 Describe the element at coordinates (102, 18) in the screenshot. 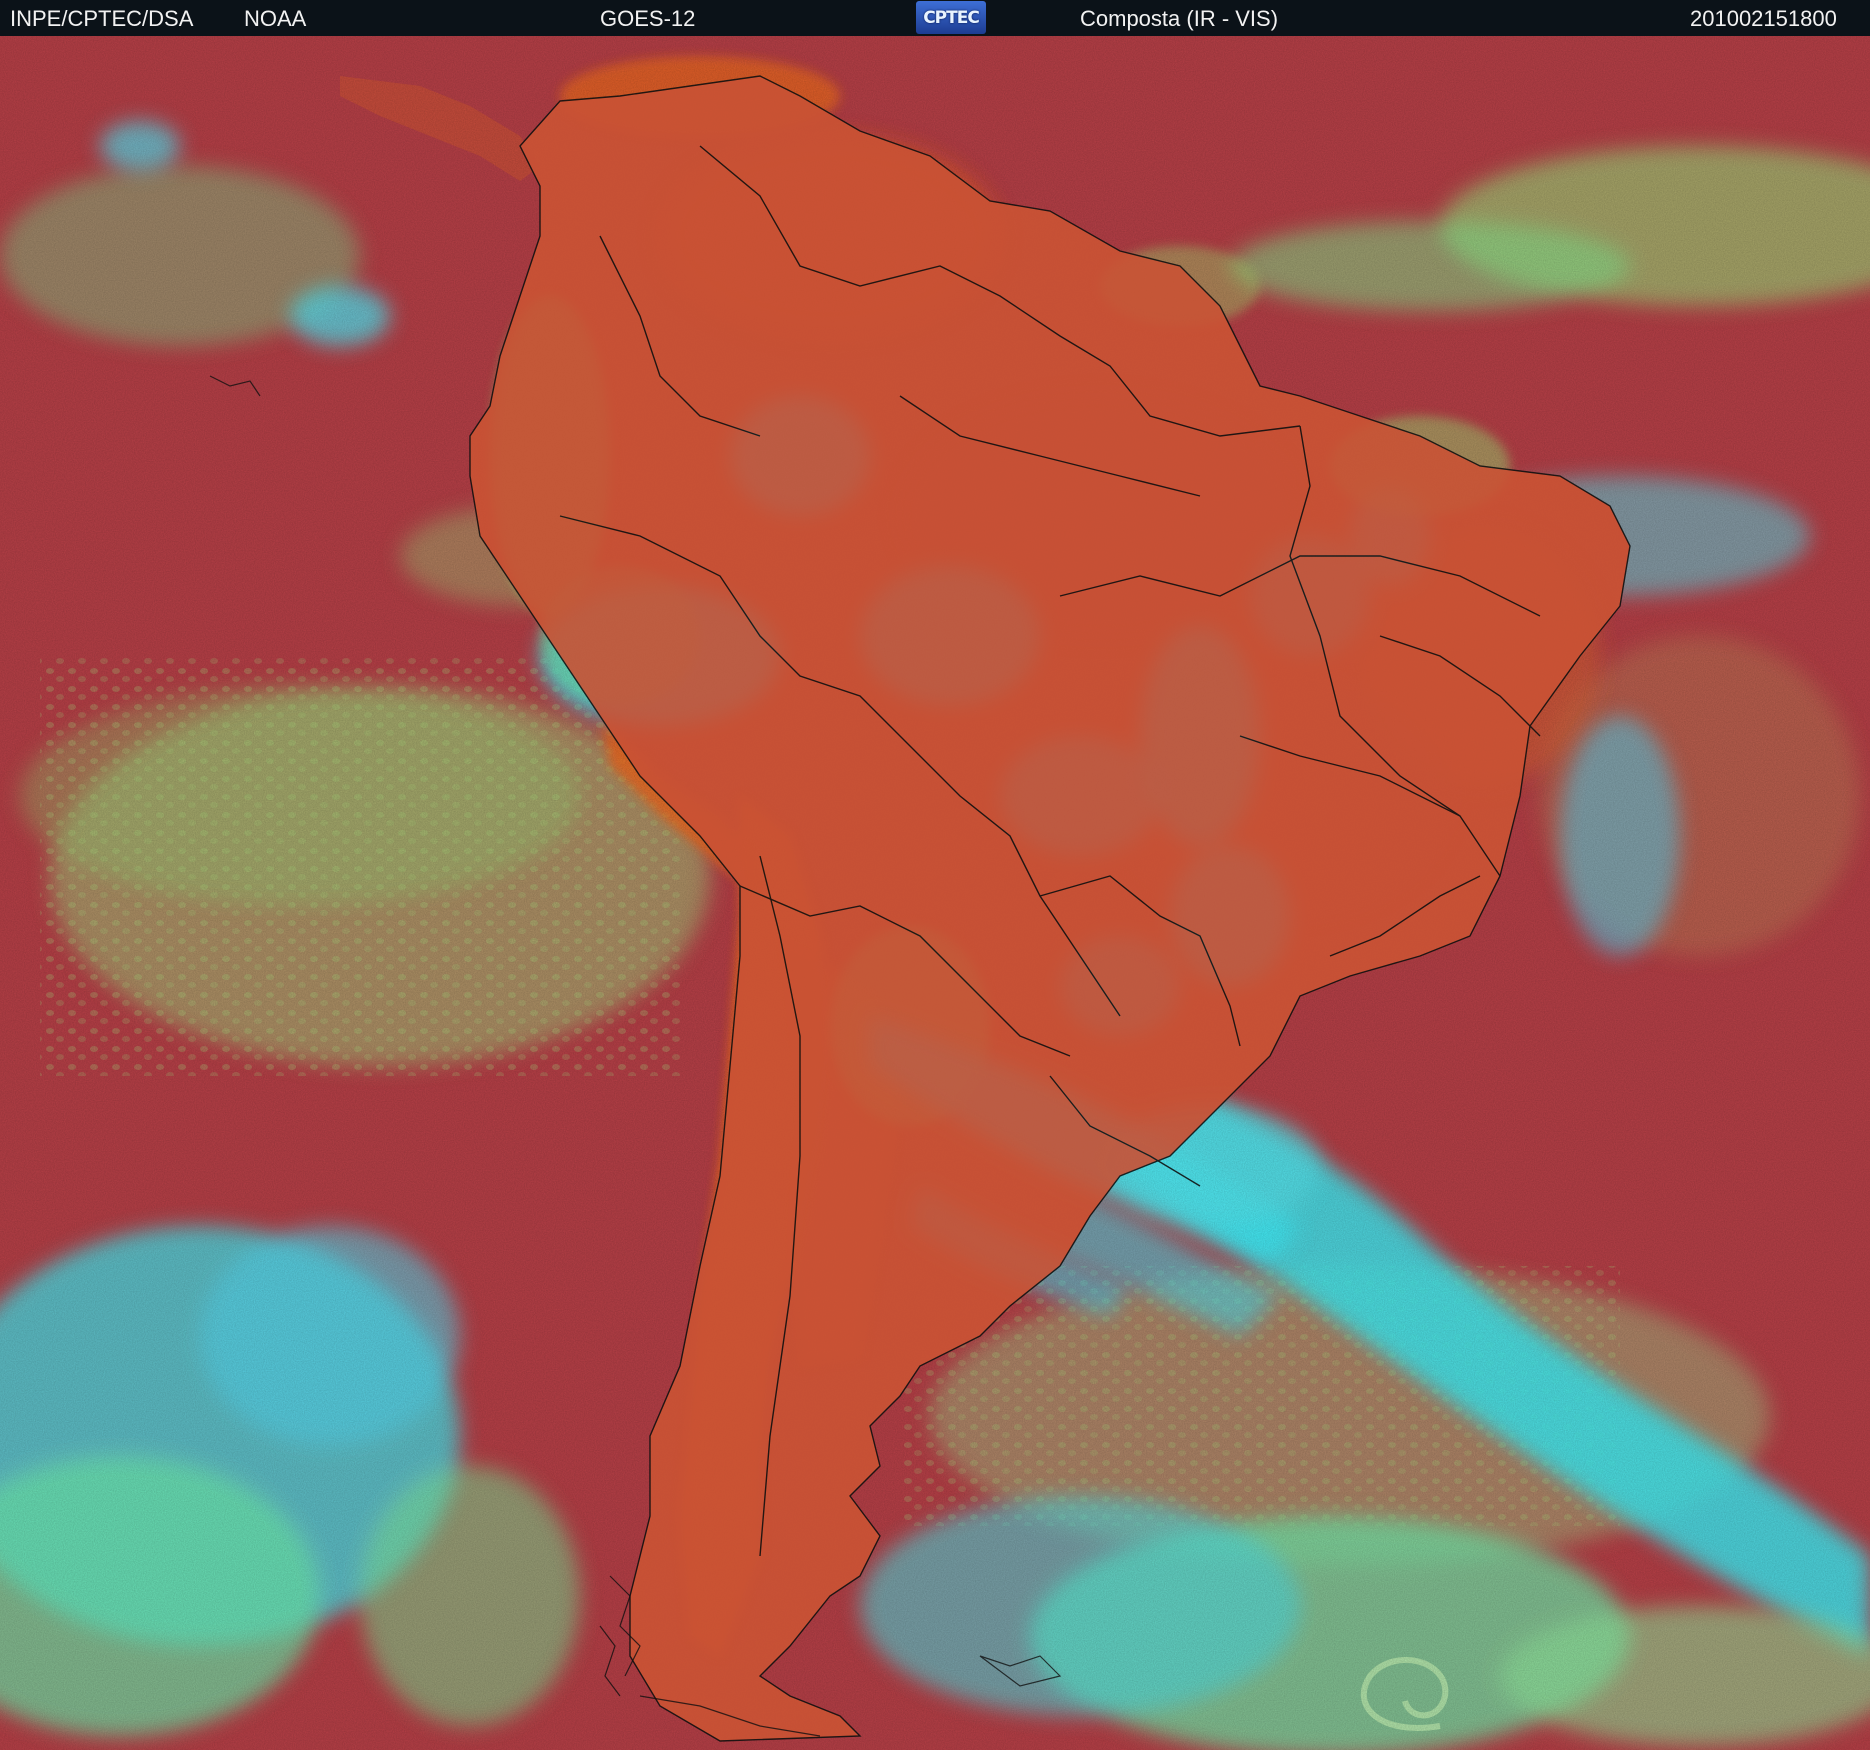

I see `source-label: INPE/CPTEC/DSA` at that location.